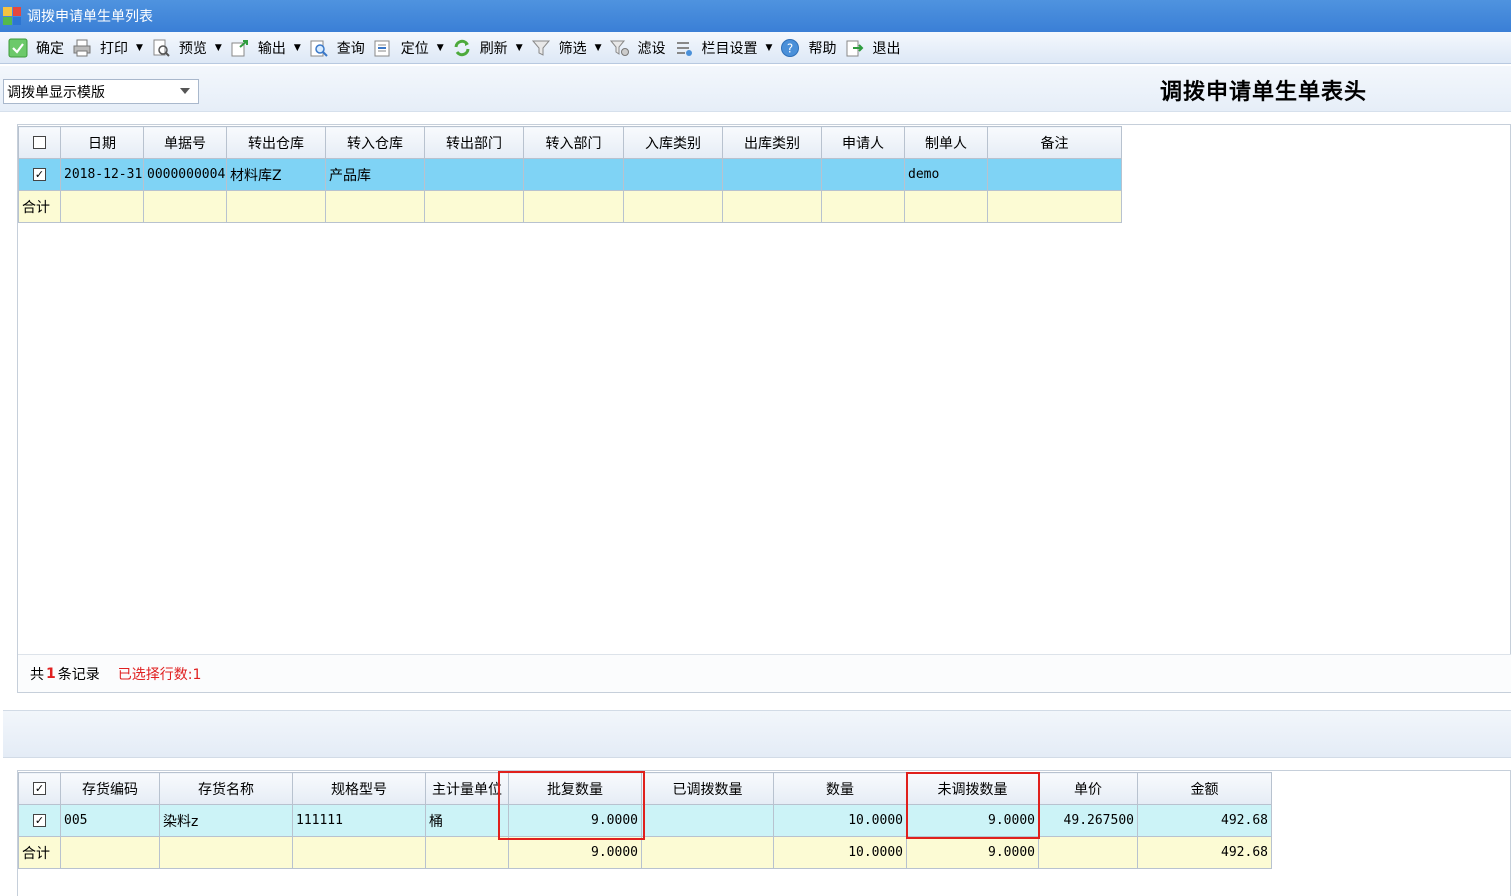 The height and width of the screenshot is (896, 1511). I want to click on export-button: 输出 ▼, so click(266, 48).